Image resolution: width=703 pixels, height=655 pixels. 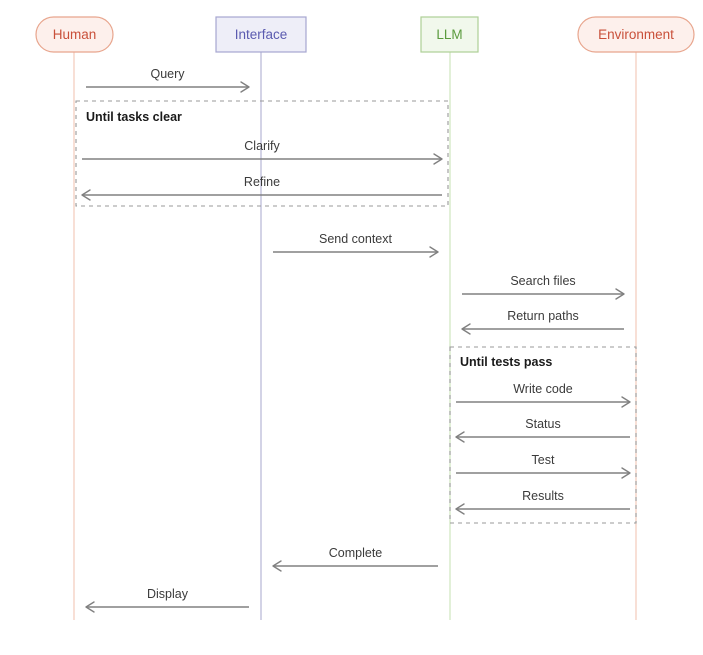 What do you see at coordinates (168, 594) in the screenshot?
I see `message-label: Display` at bounding box center [168, 594].